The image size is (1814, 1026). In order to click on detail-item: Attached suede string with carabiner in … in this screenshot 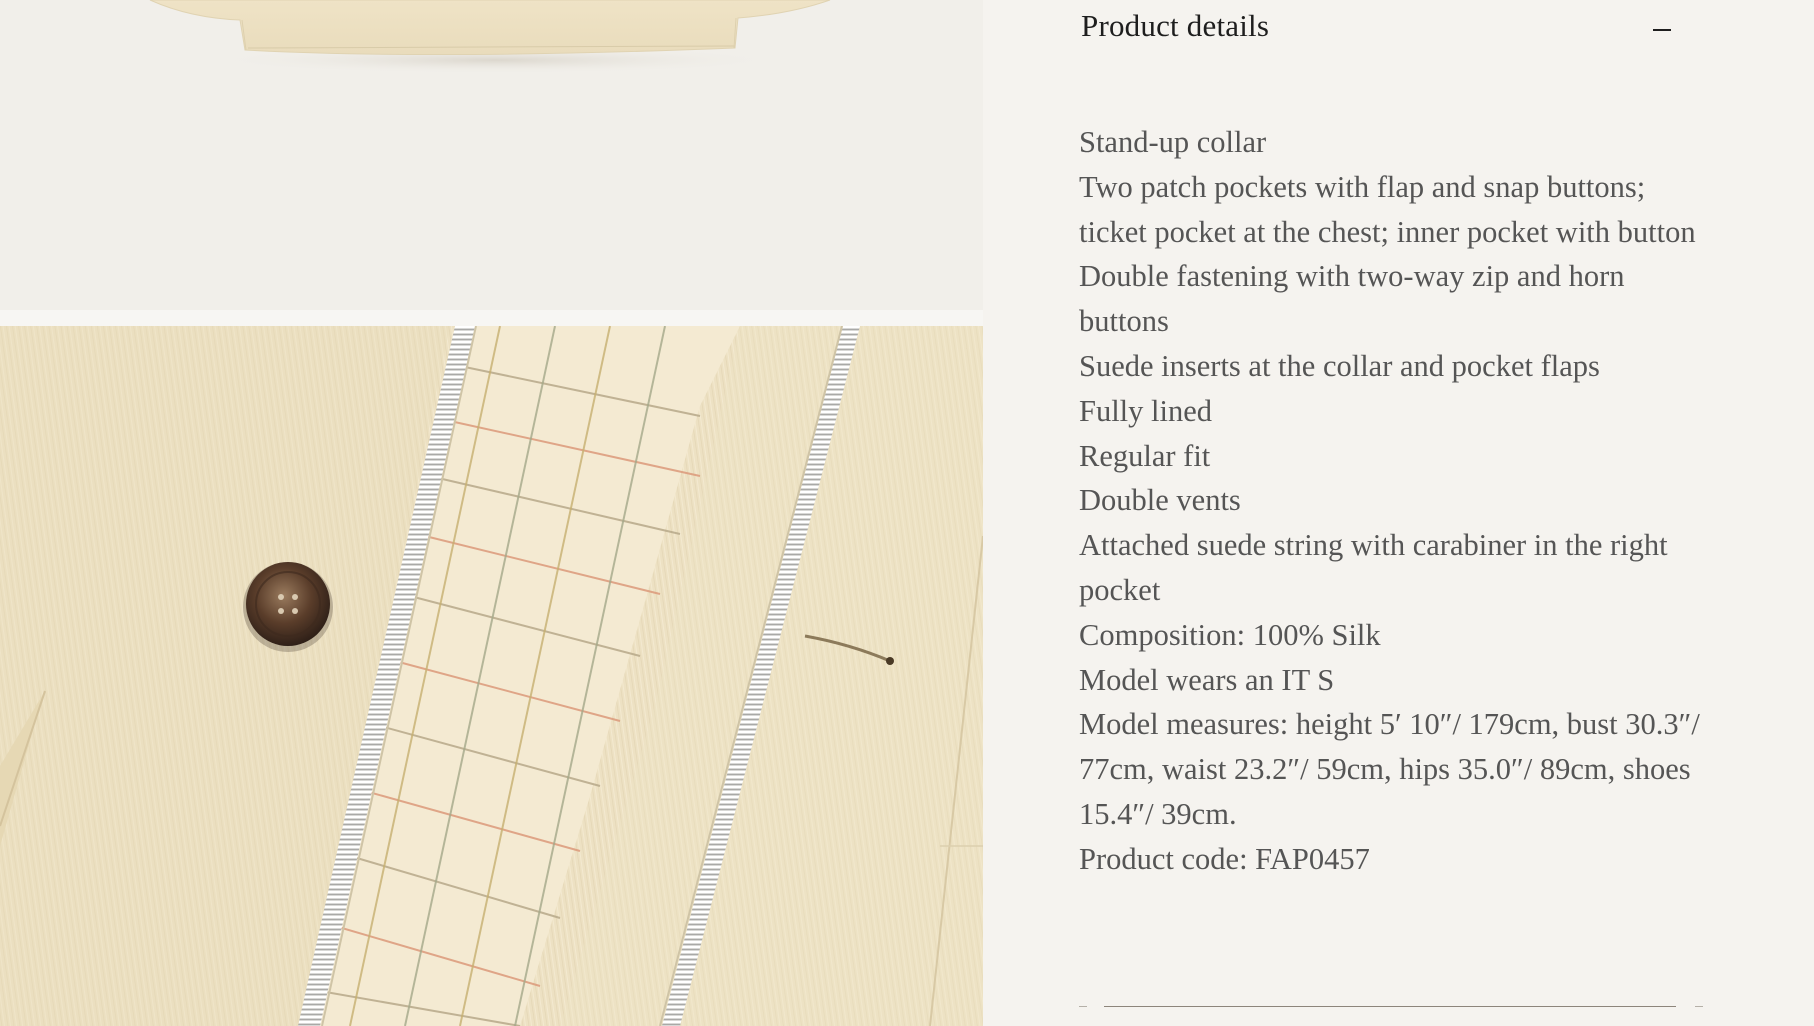, I will do `click(1373, 567)`.